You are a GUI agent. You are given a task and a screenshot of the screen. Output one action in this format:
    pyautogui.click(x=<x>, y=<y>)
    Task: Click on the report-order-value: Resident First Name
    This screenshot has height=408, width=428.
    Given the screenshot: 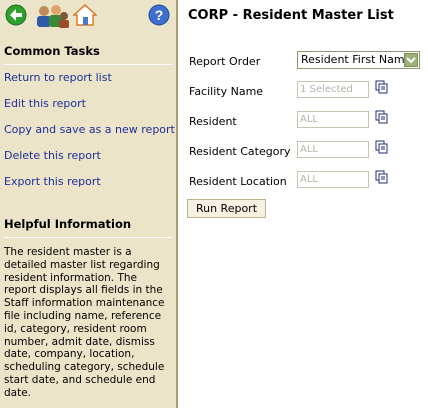 What is the action you would take?
    pyautogui.click(x=356, y=59)
    